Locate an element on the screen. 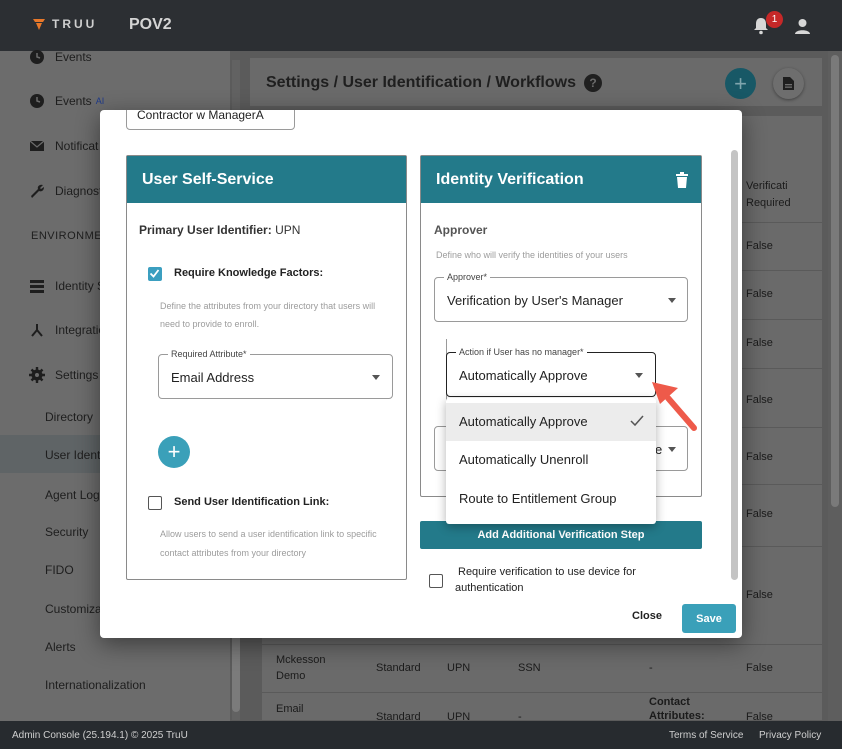  sidebar-sub-alerts: Alerts is located at coordinates (60, 647).